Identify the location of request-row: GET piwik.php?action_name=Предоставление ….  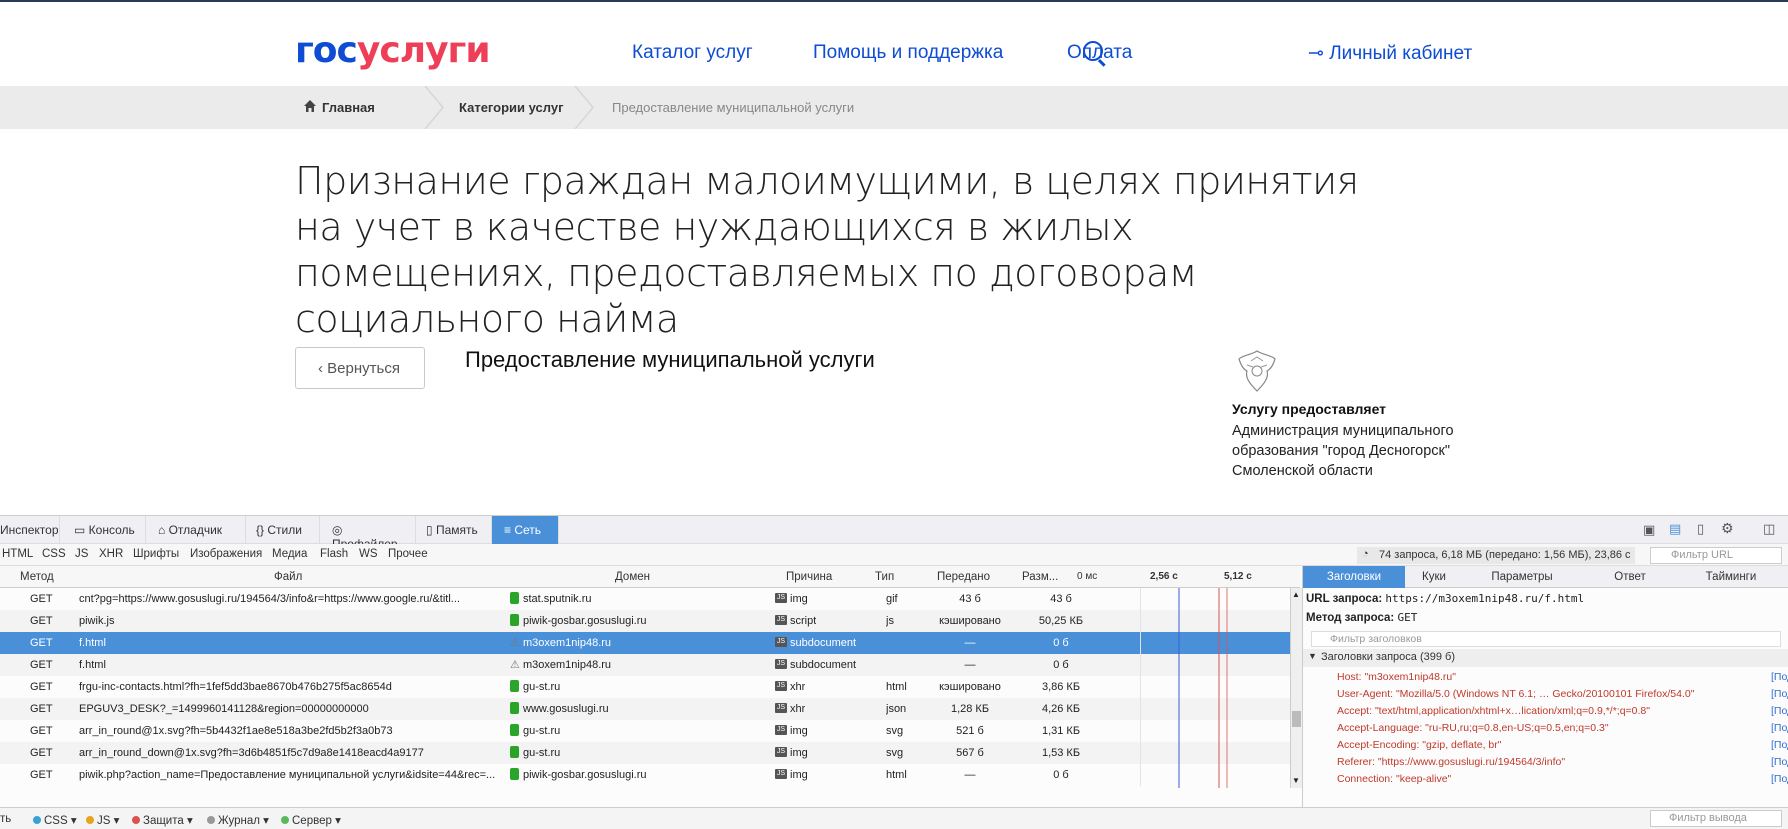
(645, 775).